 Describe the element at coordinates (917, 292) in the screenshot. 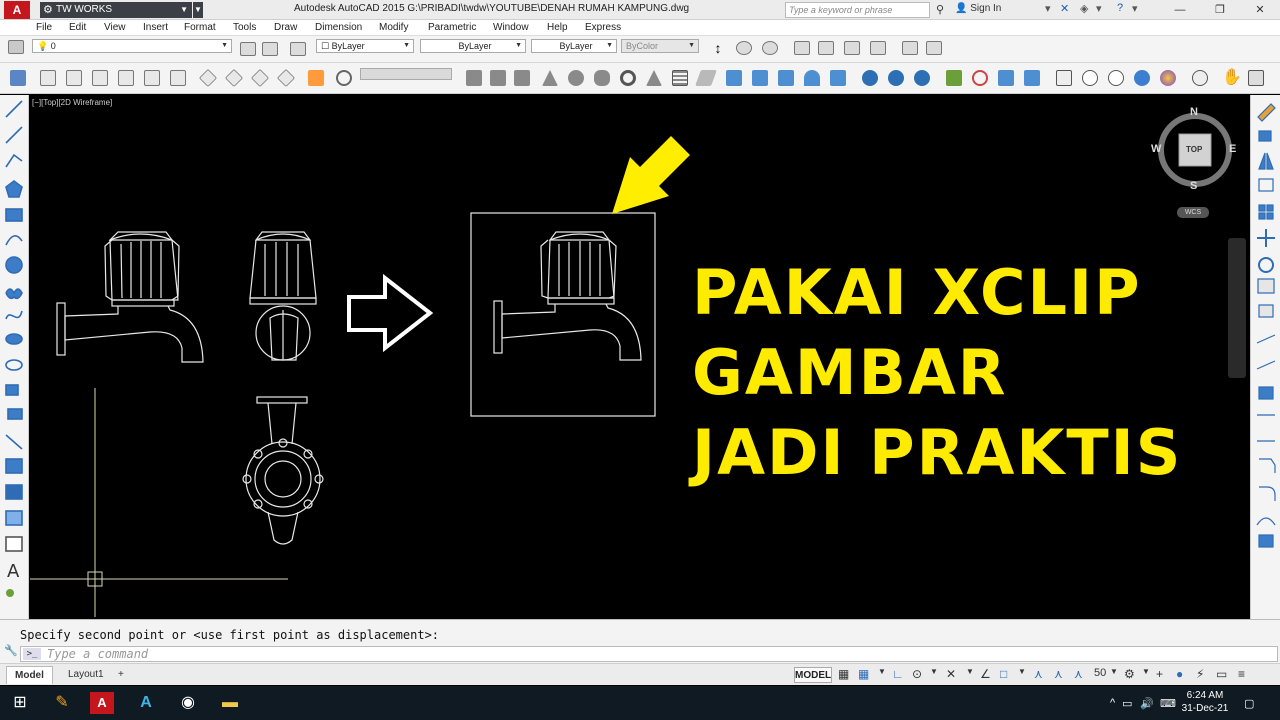

I see `overlay-line-1: PAKAI XCLIP` at that location.